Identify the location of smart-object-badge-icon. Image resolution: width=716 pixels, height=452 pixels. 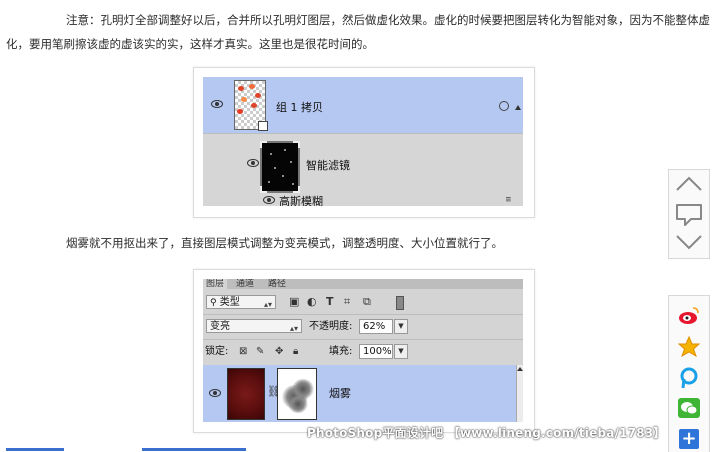
(263, 126).